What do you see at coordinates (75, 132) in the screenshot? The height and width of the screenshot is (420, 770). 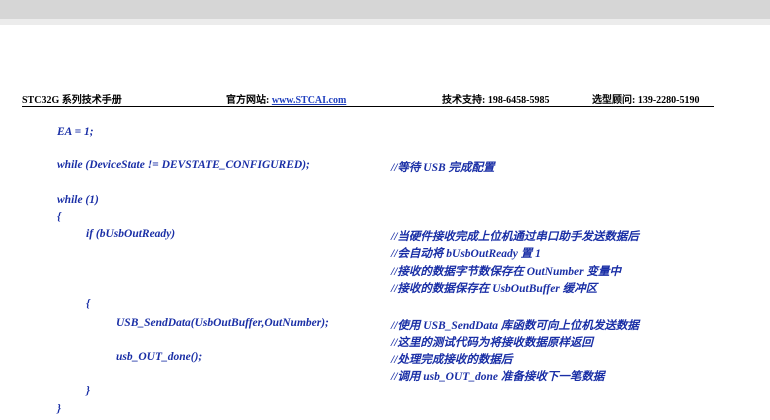 I see `code-line: EA = 1;` at bounding box center [75, 132].